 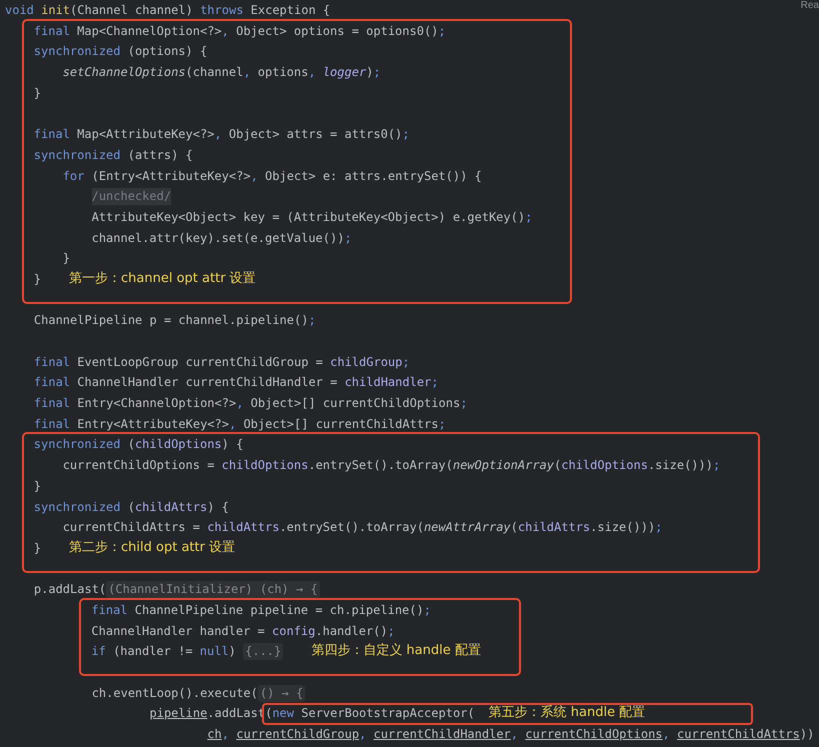 What do you see at coordinates (132, 197) in the screenshot?
I see `code-comment: /unchecked/` at bounding box center [132, 197].